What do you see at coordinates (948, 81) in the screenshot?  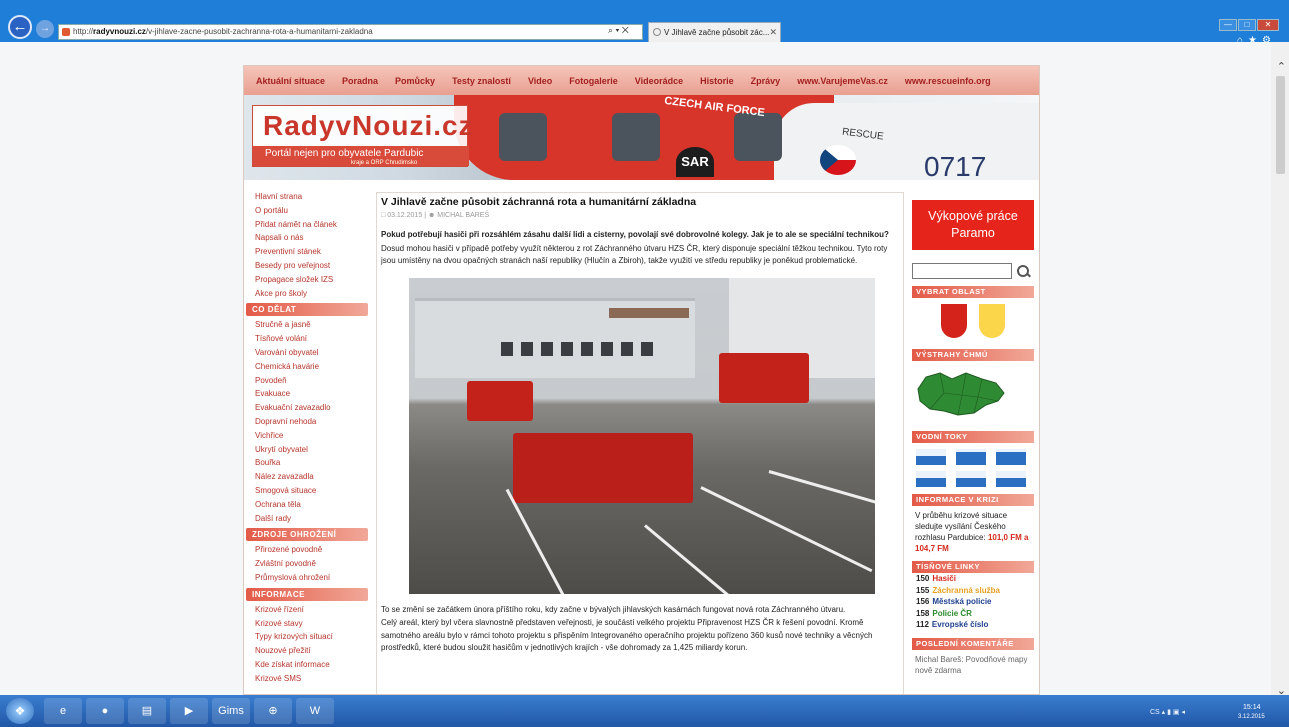 I see `topnav-www-rescueinfo-org: www.rescueinfo.org` at bounding box center [948, 81].